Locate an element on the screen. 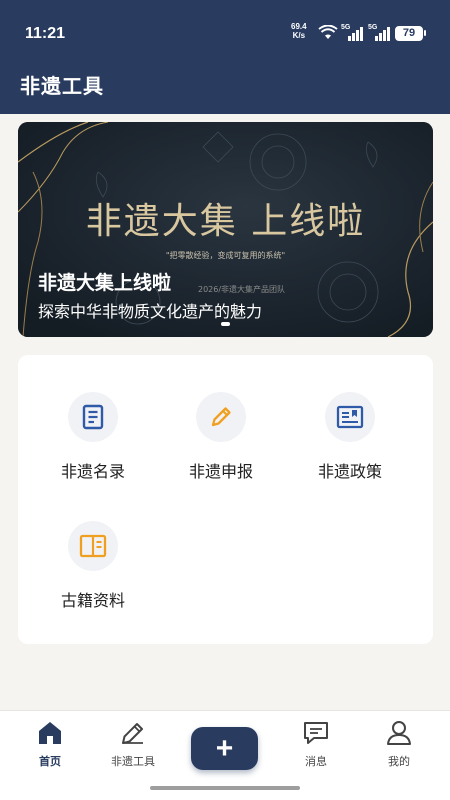  status-time: 11:21 is located at coordinates (45, 33).